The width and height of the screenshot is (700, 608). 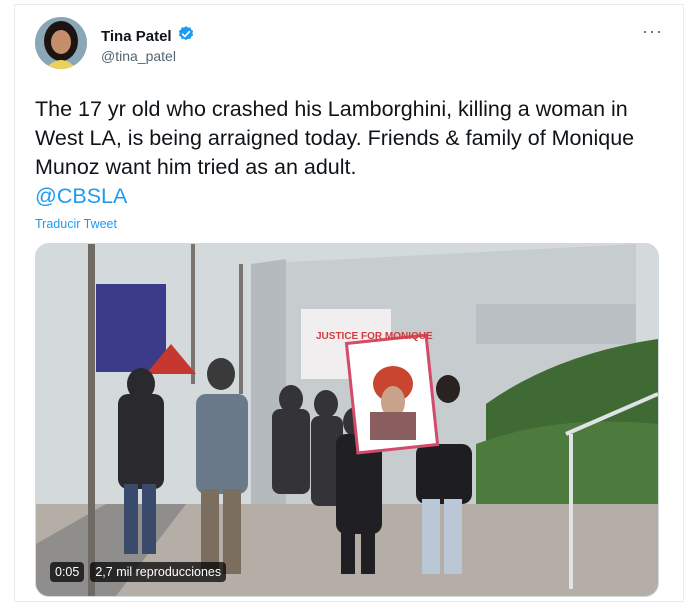 What do you see at coordinates (186, 36) in the screenshot?
I see `verified-badge-icon` at bounding box center [186, 36].